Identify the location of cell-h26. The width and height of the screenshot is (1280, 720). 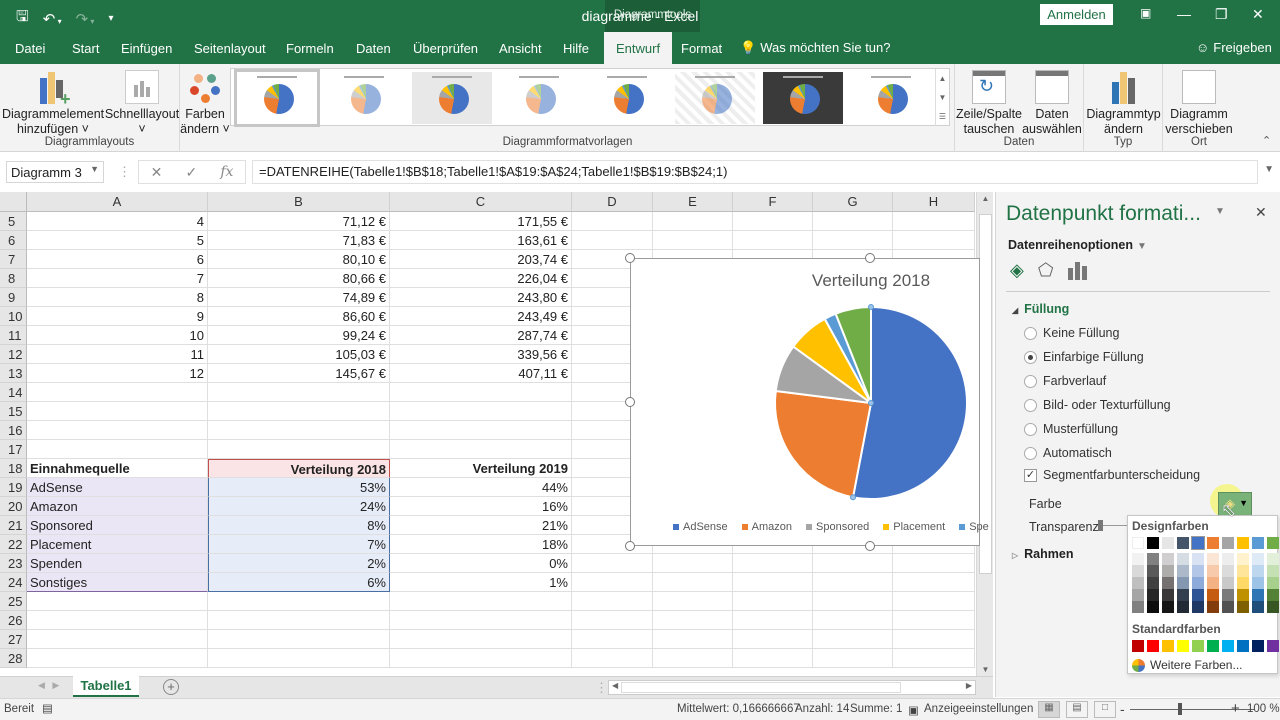
(934, 620).